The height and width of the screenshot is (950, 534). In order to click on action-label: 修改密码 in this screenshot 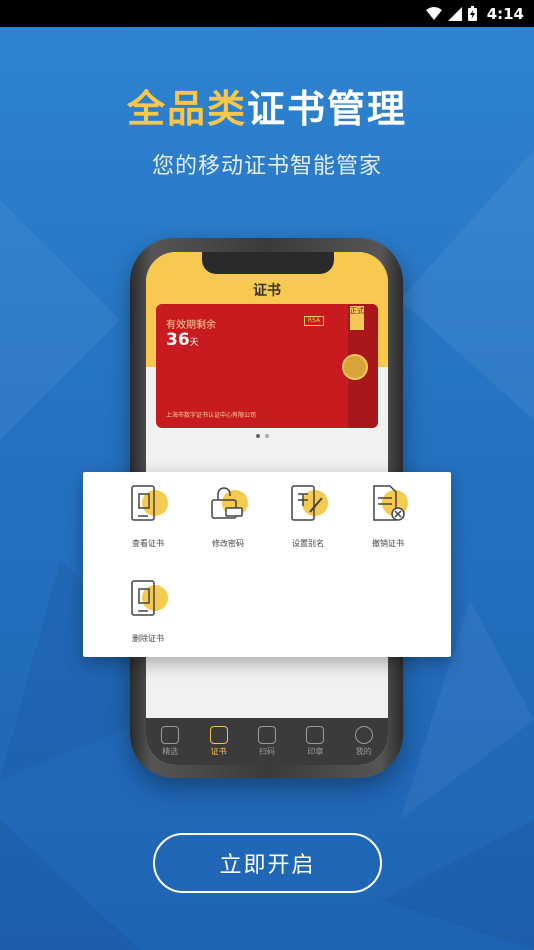, I will do `click(228, 543)`.